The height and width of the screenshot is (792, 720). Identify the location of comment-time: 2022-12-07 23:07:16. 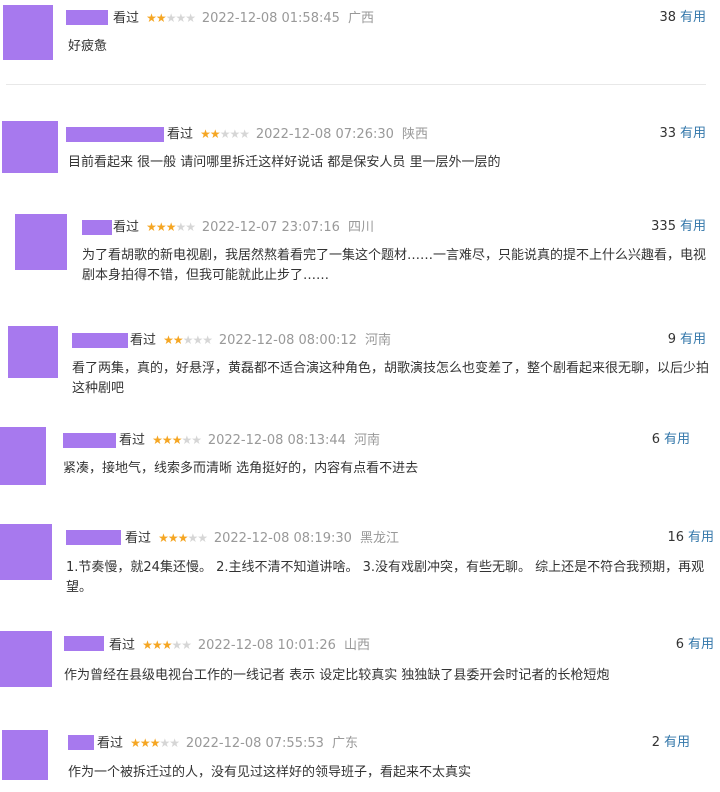
(270, 227).